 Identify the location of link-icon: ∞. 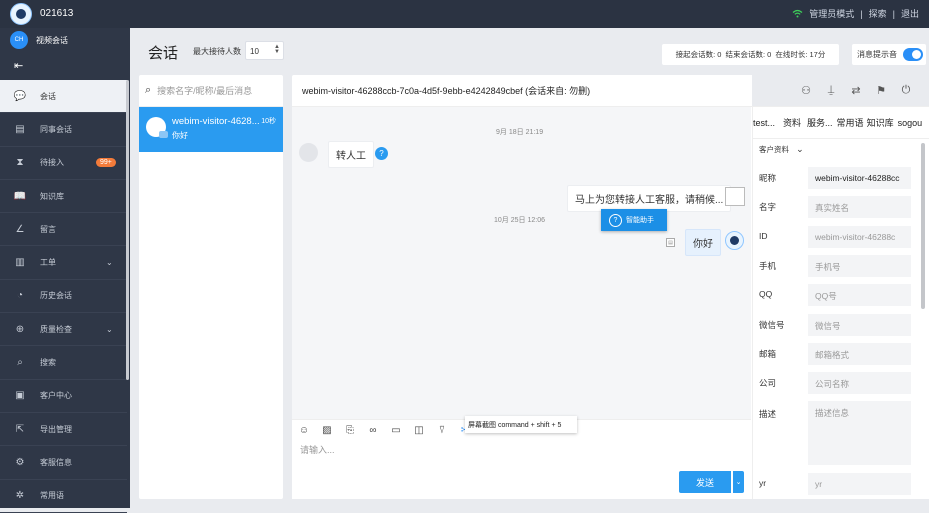
(373, 430).